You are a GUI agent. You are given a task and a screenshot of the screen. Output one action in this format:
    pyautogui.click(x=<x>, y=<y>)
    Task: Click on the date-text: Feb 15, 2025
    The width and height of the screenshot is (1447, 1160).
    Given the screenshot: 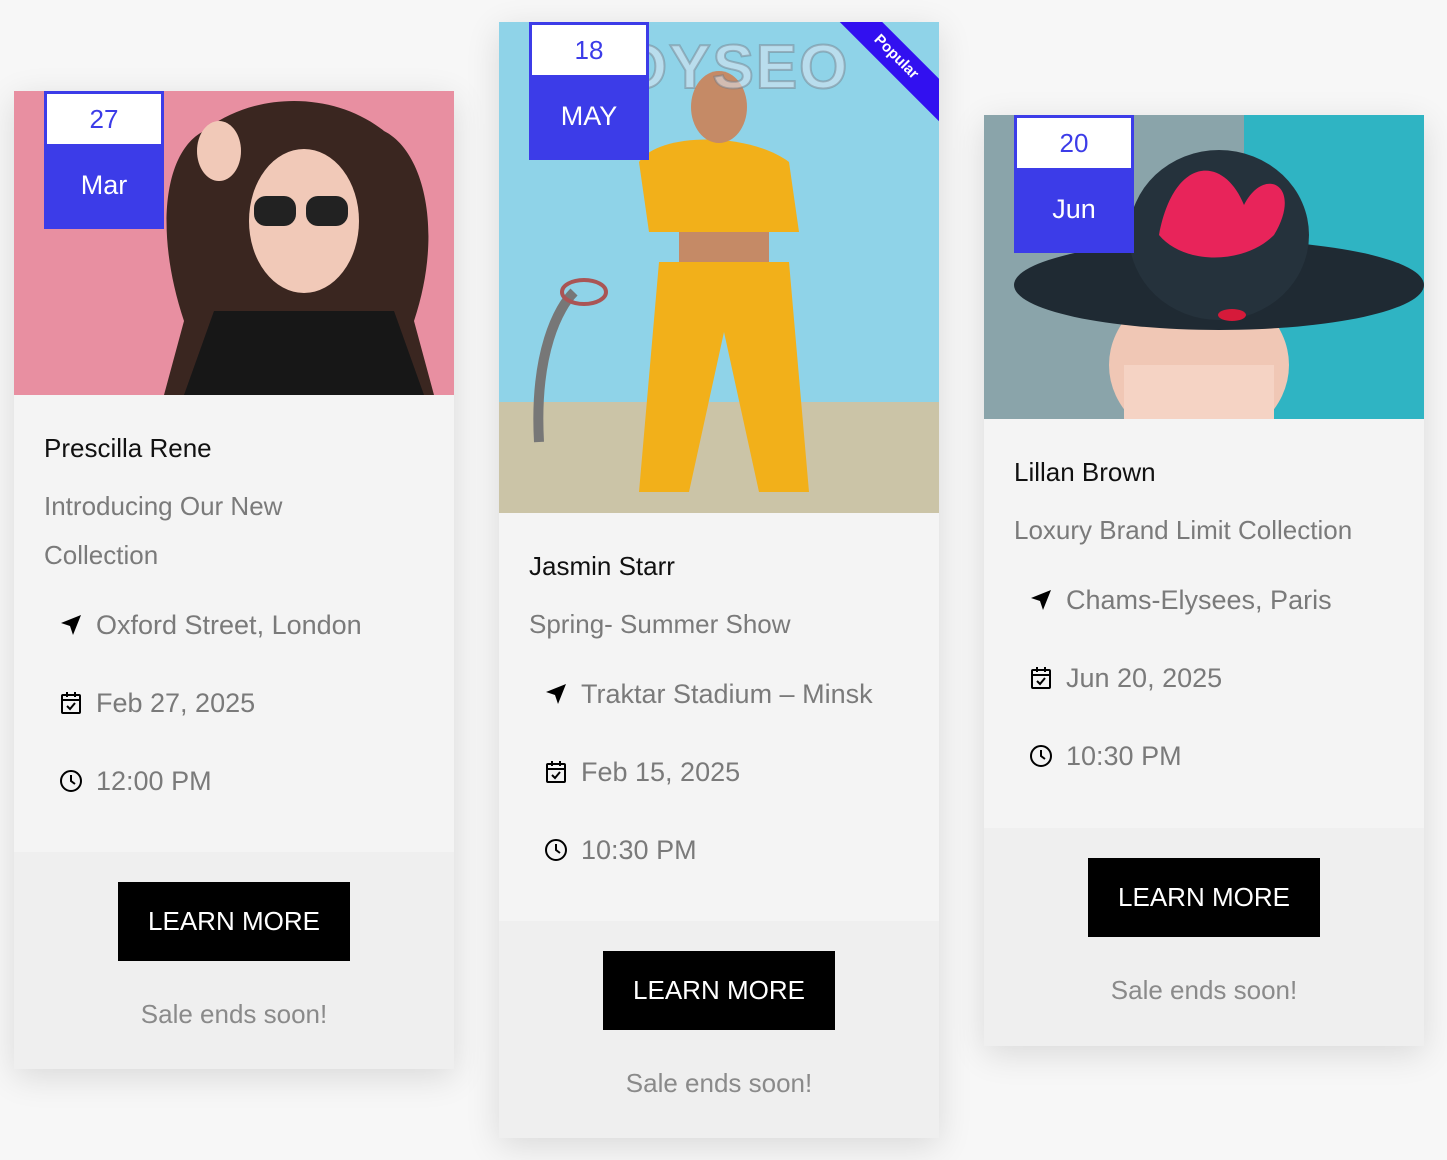 What is the action you would take?
    pyautogui.click(x=661, y=771)
    